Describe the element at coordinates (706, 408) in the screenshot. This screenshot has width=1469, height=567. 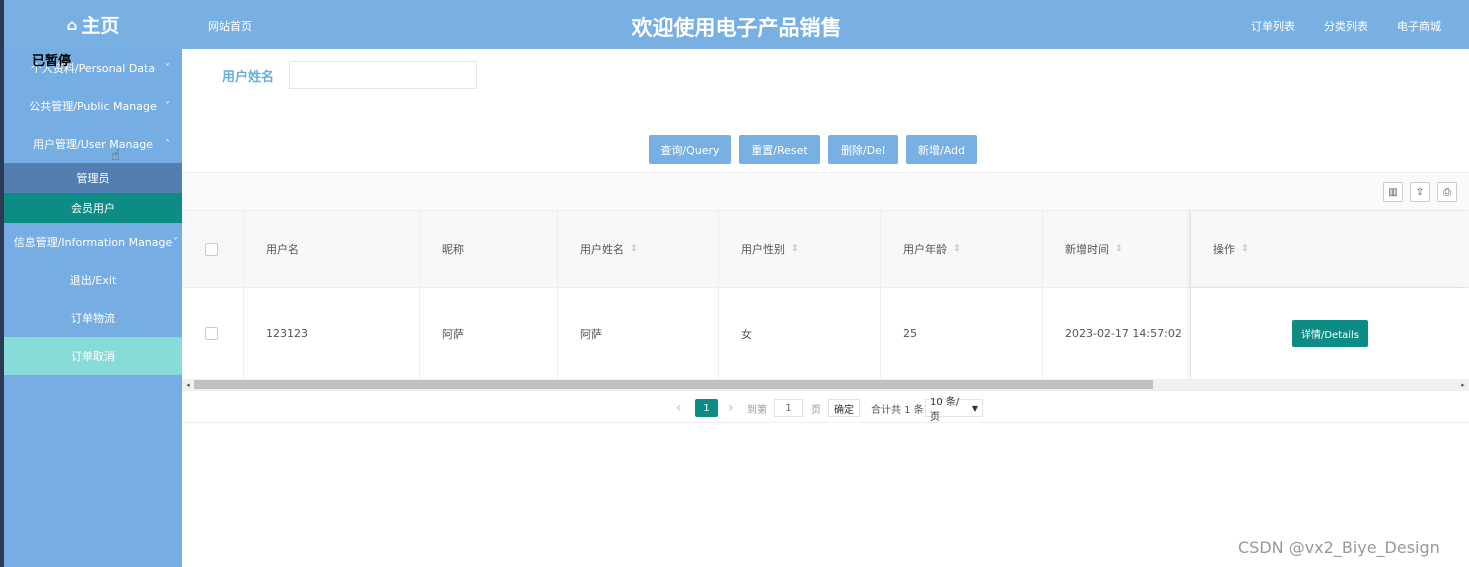
I see `page-1-button: 1` at that location.